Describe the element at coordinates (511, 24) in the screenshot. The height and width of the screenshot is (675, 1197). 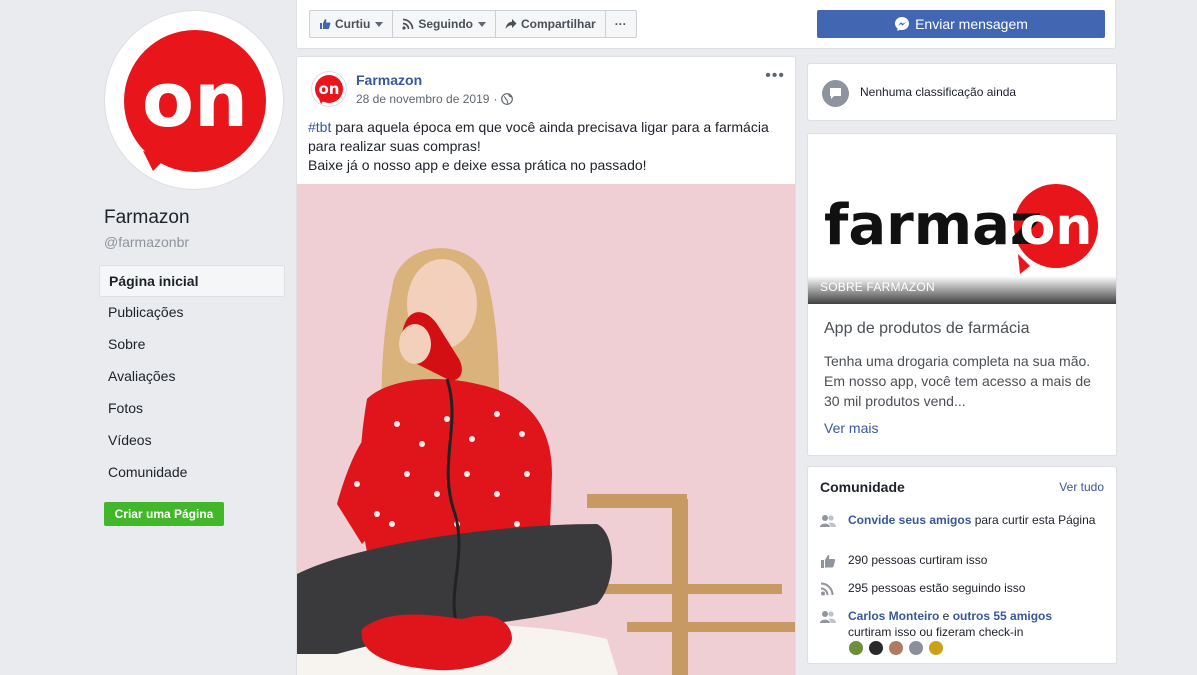
I see `share-icon` at that location.